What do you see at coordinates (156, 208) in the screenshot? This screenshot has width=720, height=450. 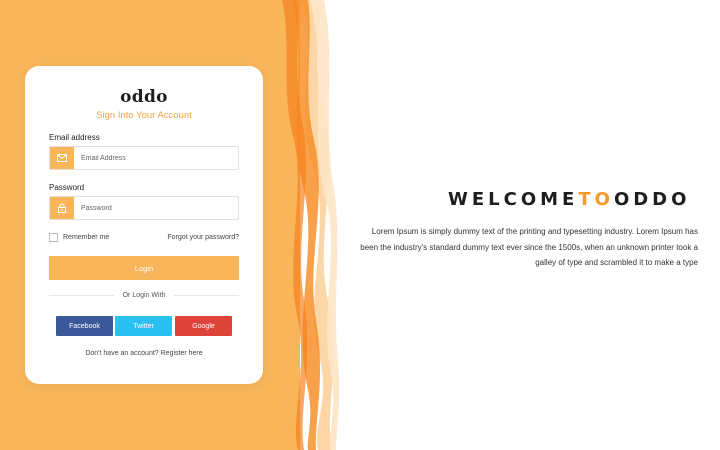 I see `password-input` at bounding box center [156, 208].